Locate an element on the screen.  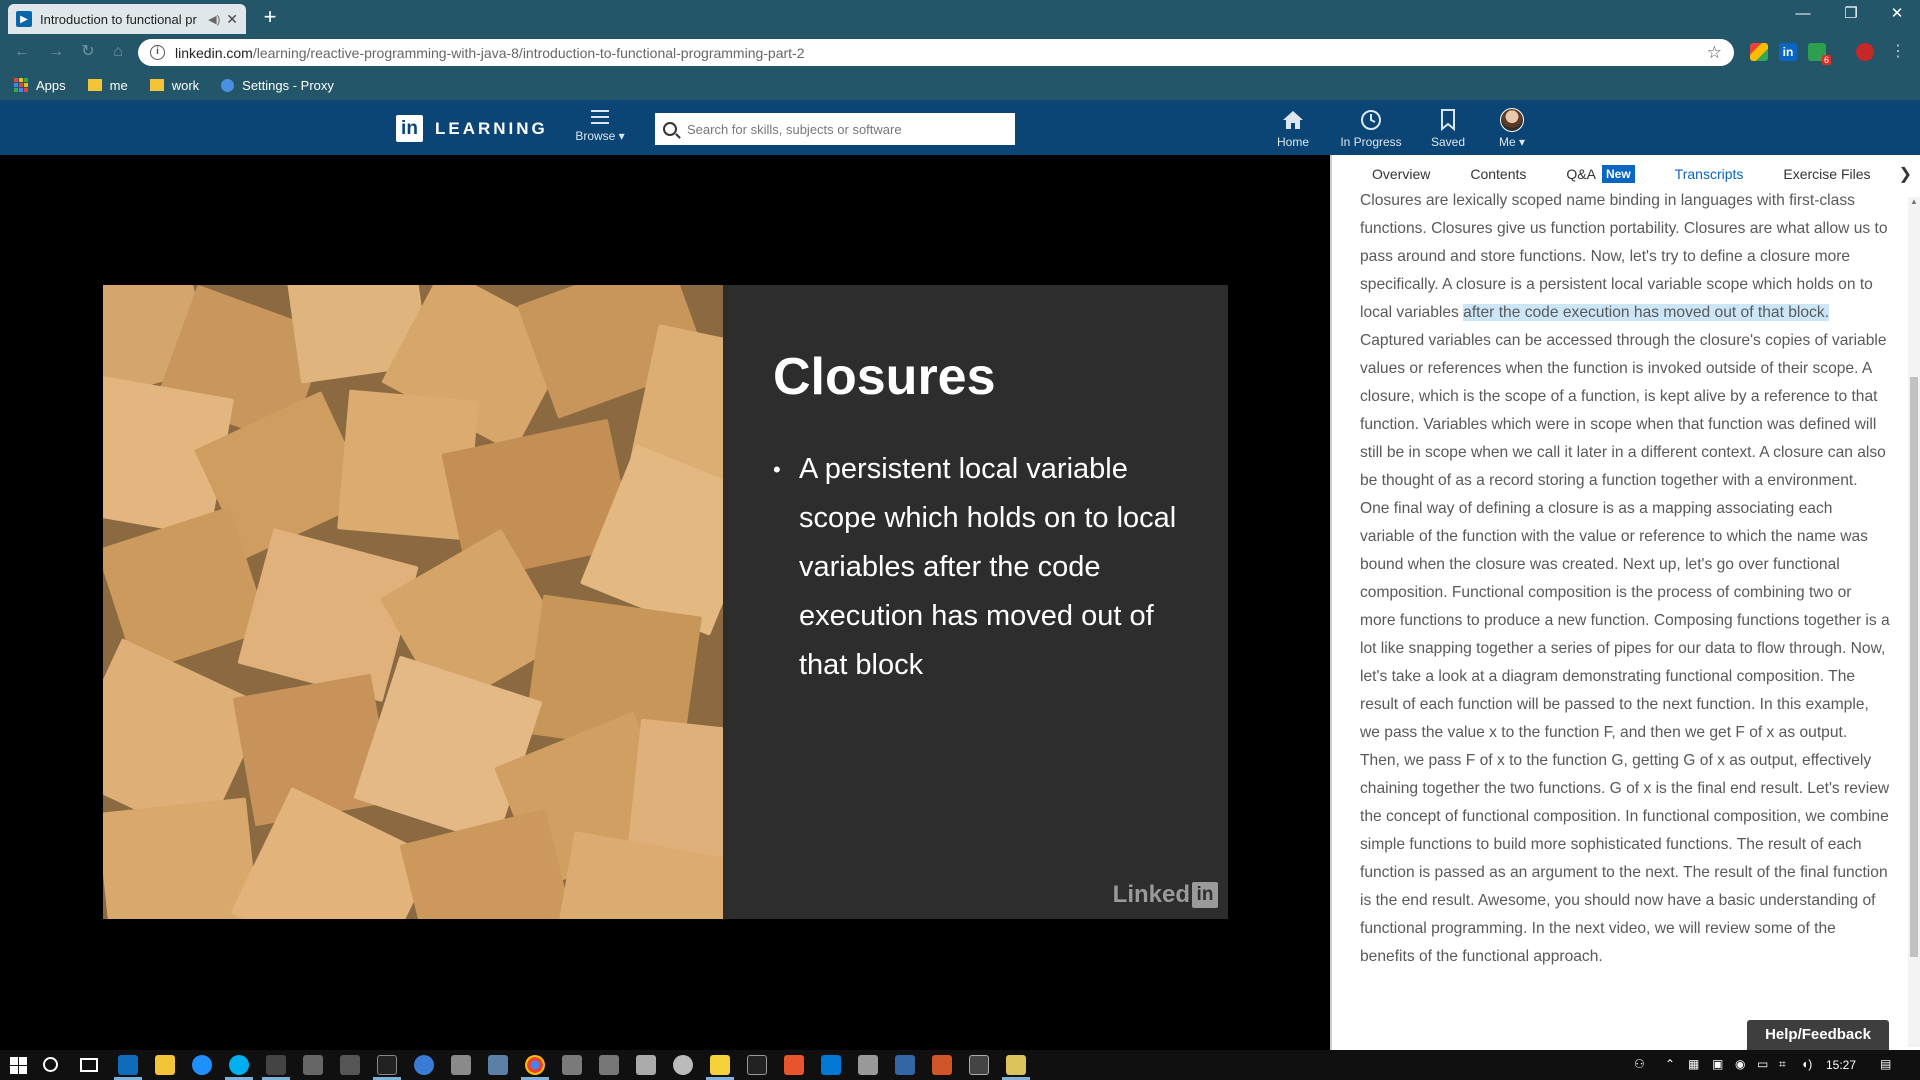
skype-icon is located at coordinates (239, 1065).